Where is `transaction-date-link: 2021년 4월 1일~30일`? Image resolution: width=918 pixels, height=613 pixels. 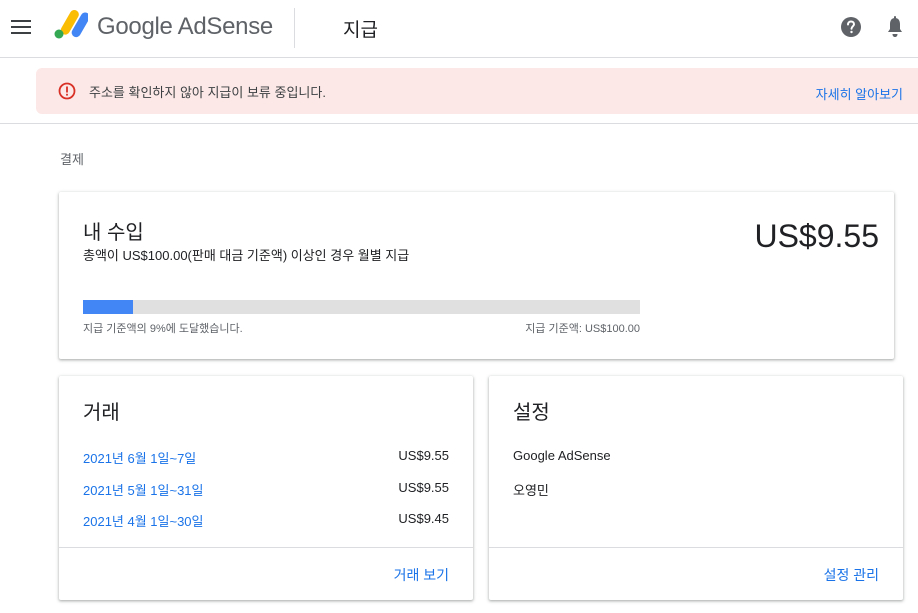
transaction-date-link: 2021년 4월 1일~30일 is located at coordinates (143, 520).